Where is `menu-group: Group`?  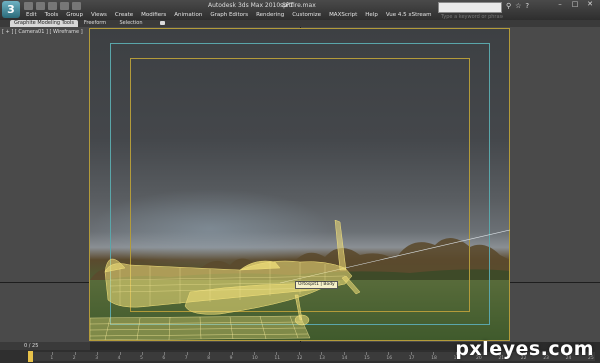 menu-group: Group is located at coordinates (74, 15).